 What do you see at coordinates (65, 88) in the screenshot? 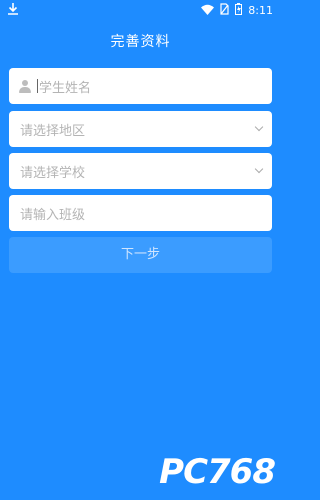
I see `student-name-placeholder: 学生姓名` at bounding box center [65, 88].